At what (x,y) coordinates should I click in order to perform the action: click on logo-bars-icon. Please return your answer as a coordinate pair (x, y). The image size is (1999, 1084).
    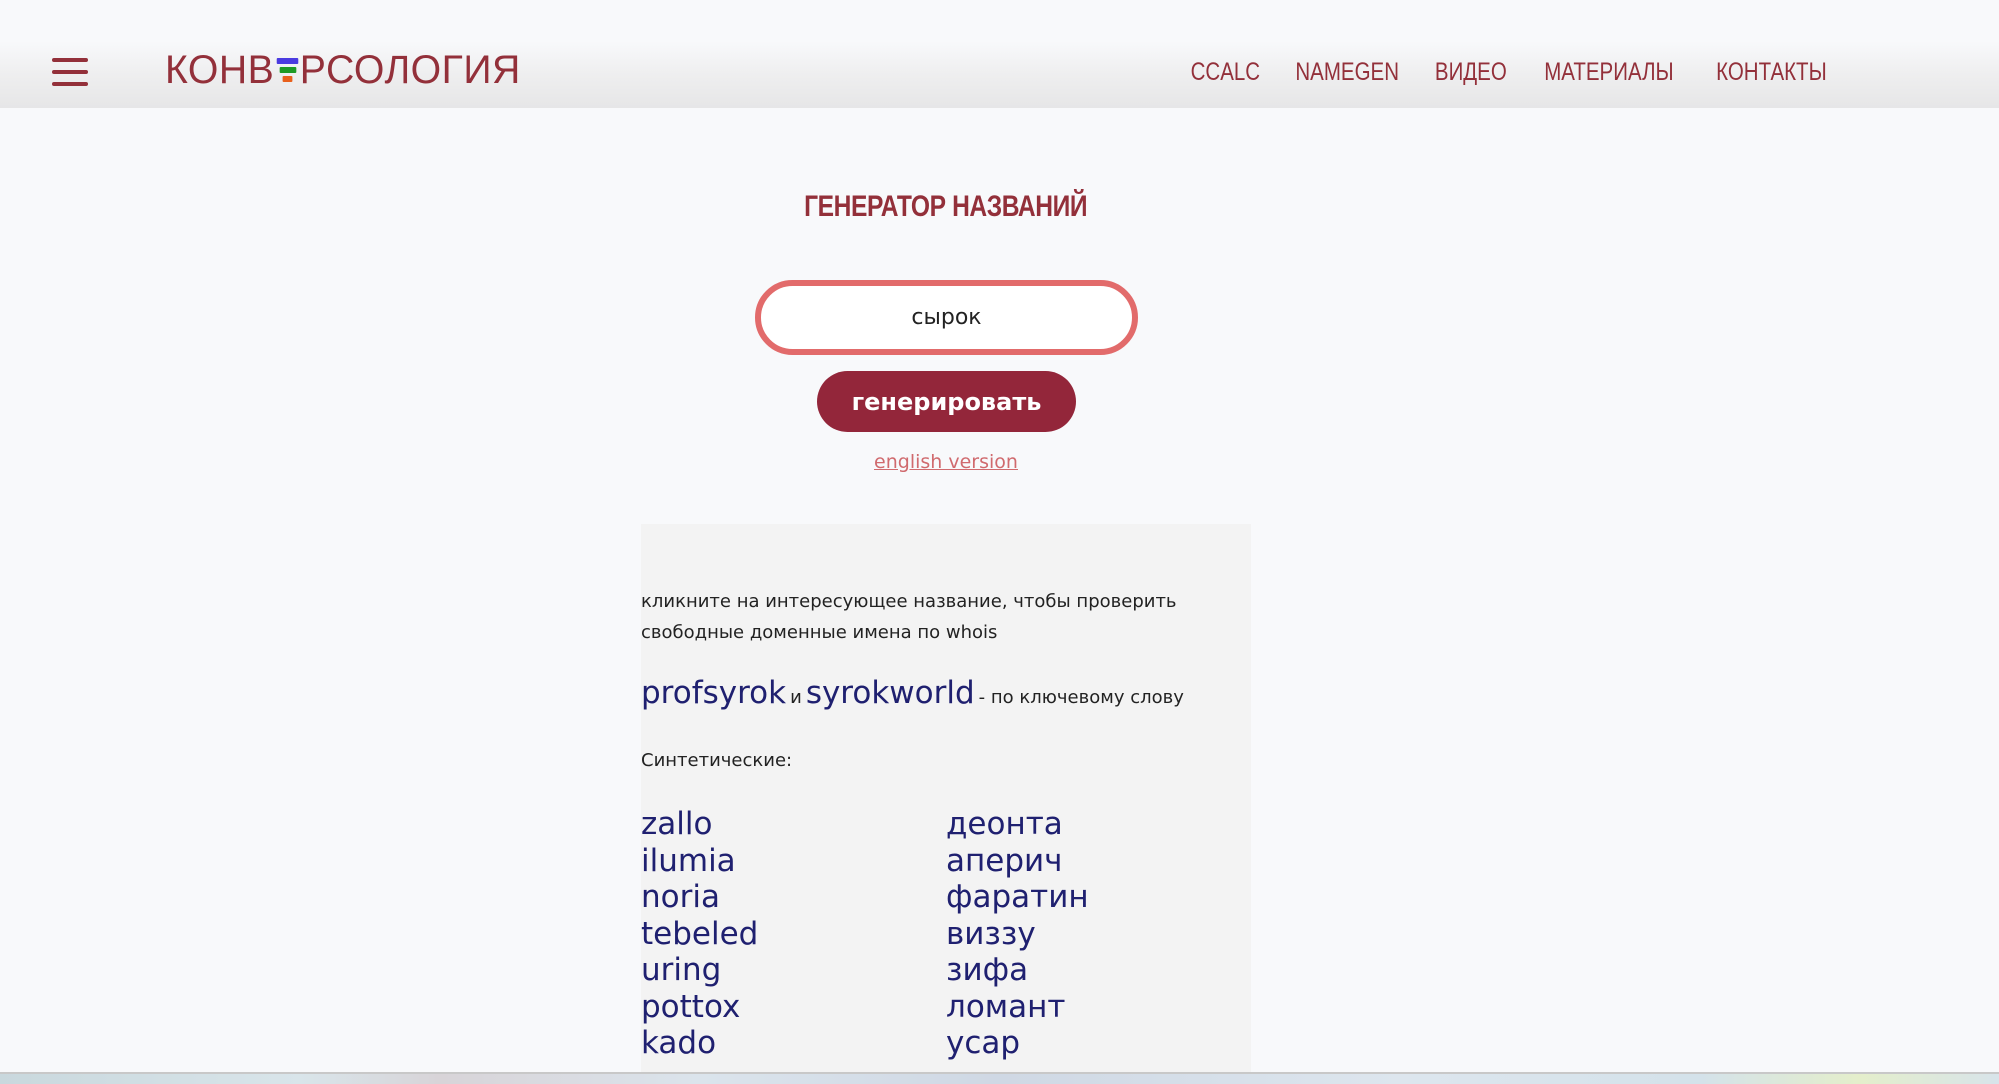
    Looking at the image, I should click on (287, 70).